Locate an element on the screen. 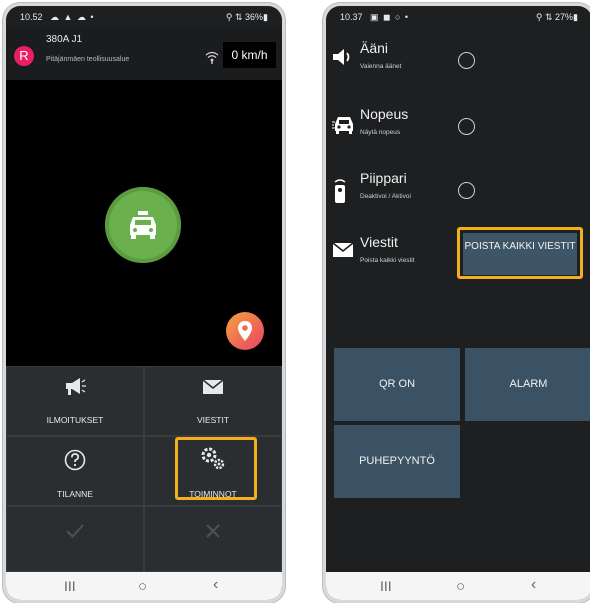  tilanne-button: TILANNE is located at coordinates (75, 471).